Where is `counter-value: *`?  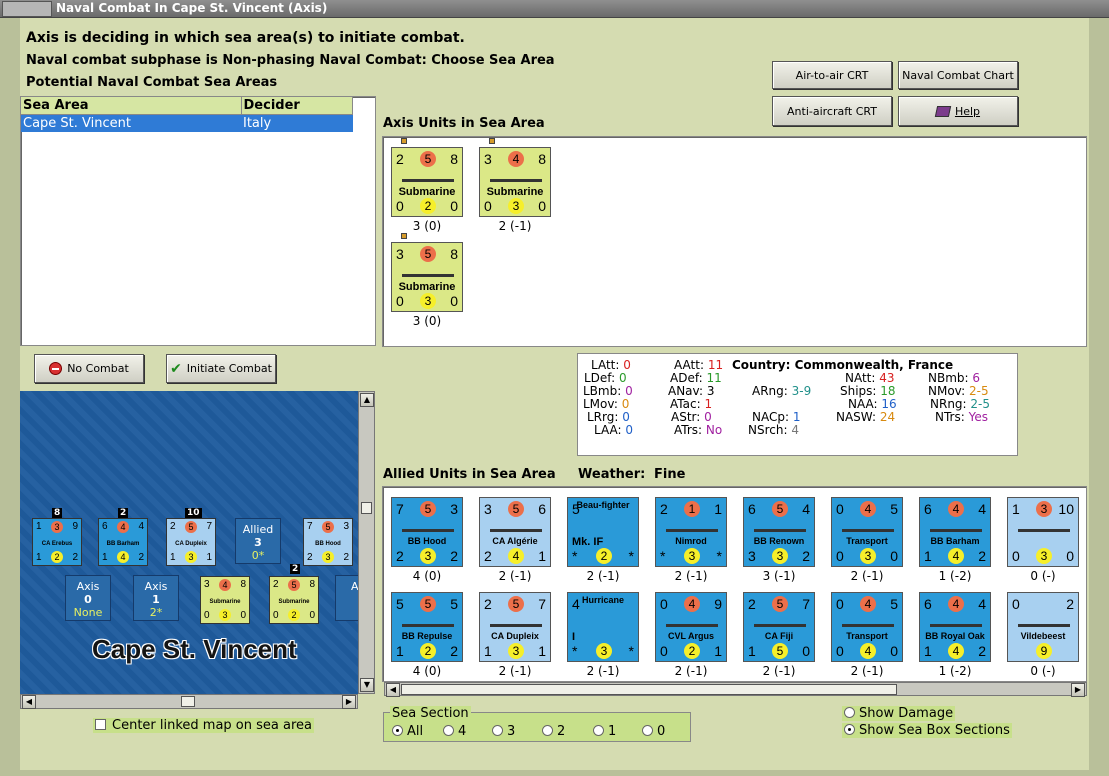 counter-value: * is located at coordinates (719, 556).